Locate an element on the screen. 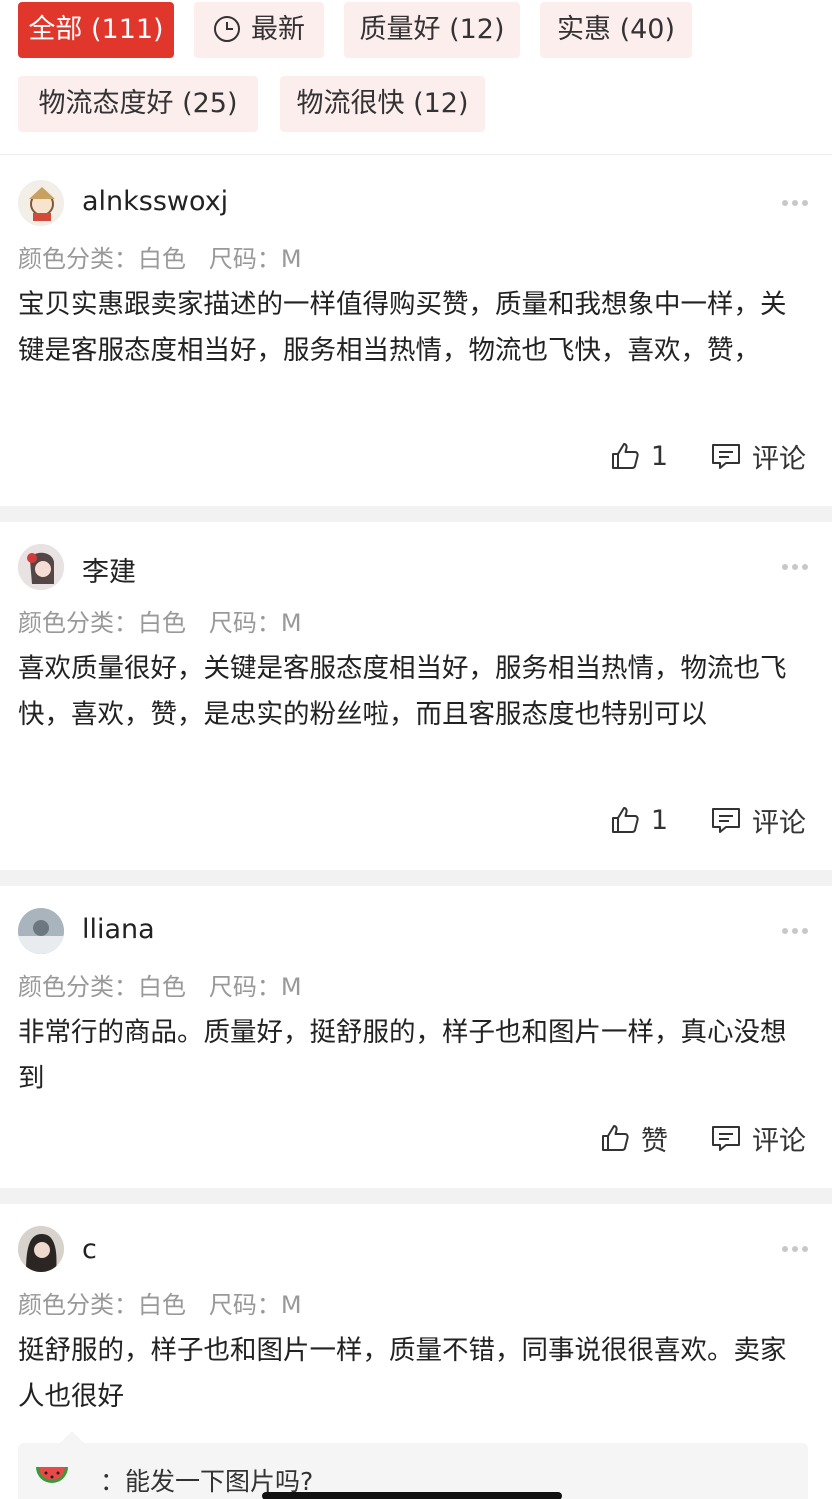  filter-latest-tag: 最新 is located at coordinates (259, 30).